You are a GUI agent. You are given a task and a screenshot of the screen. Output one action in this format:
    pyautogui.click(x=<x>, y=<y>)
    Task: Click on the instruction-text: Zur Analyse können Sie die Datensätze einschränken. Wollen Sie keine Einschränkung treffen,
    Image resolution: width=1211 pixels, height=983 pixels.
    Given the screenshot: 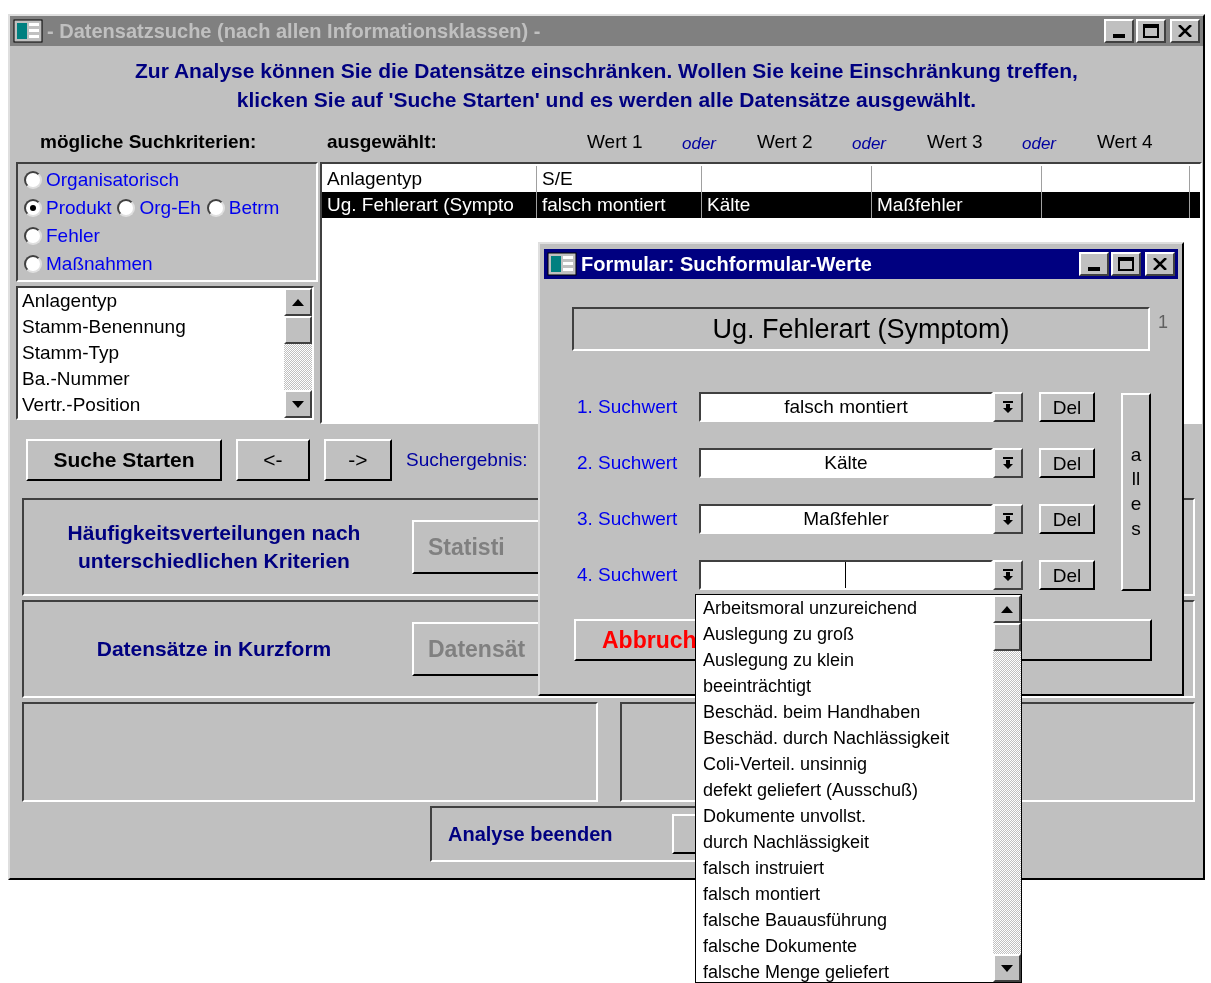 What is the action you would take?
    pyautogui.click(x=606, y=71)
    